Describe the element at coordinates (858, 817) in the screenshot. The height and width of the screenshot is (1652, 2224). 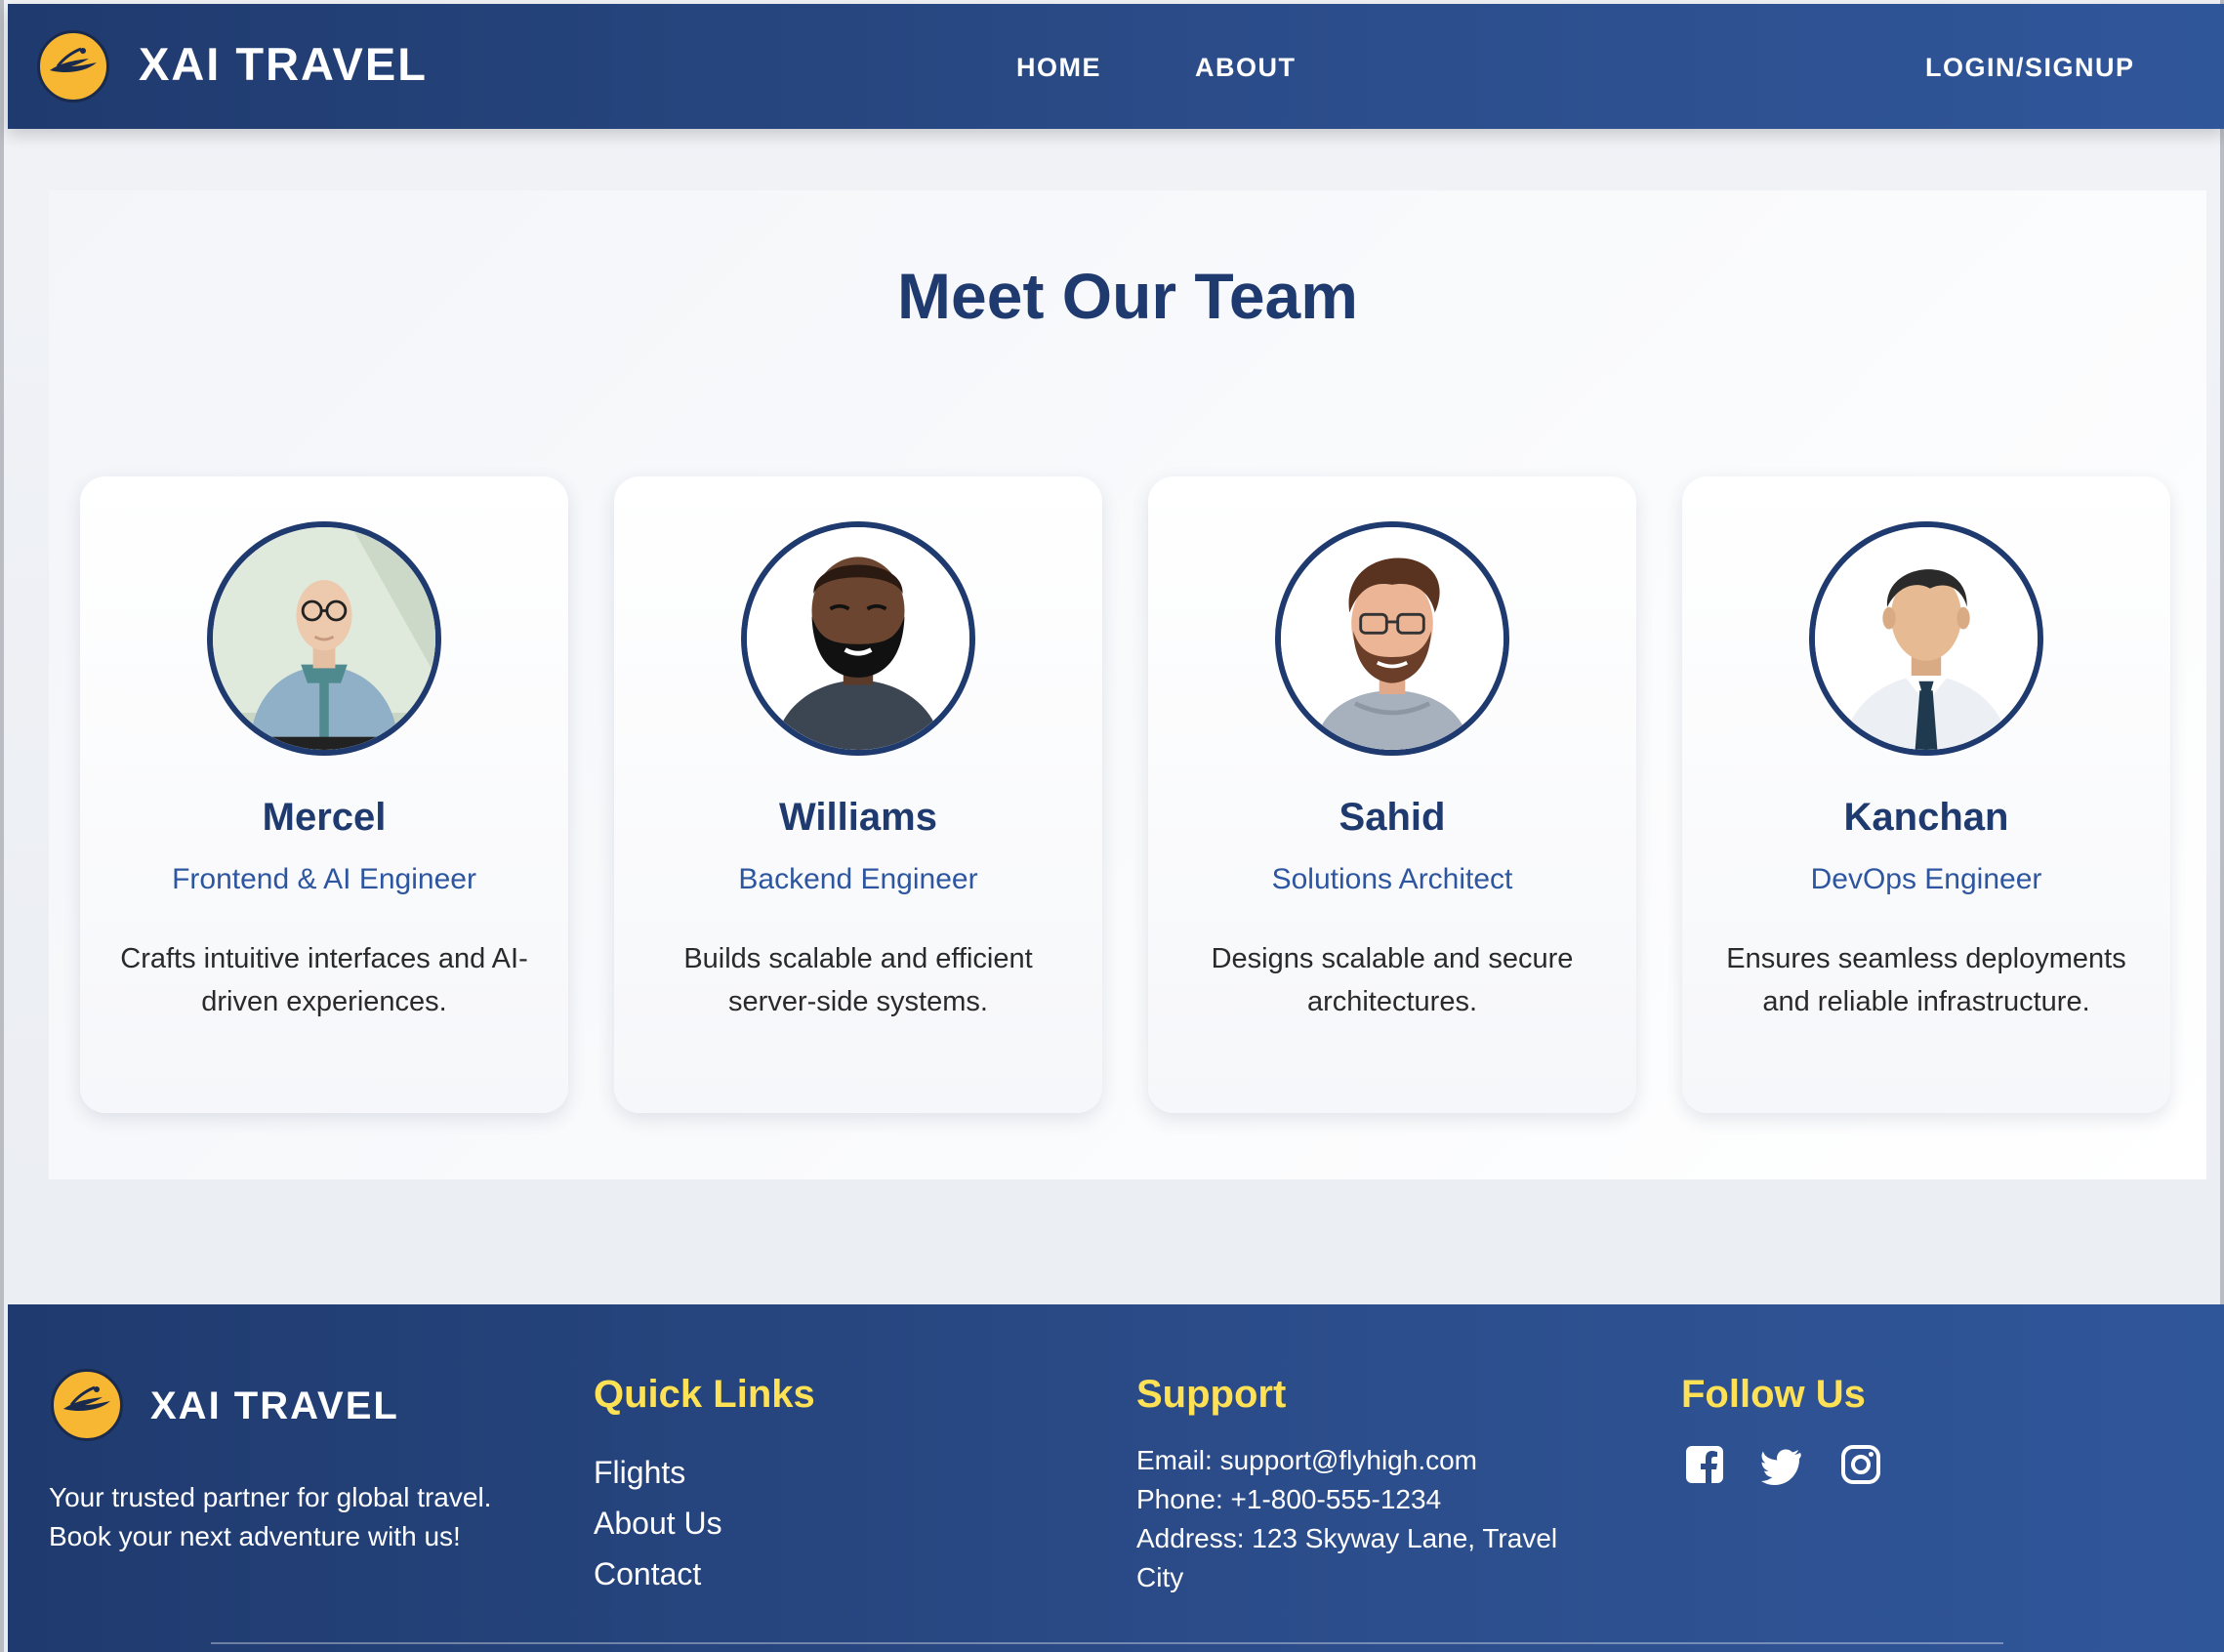
I see `member-name: Williams` at that location.